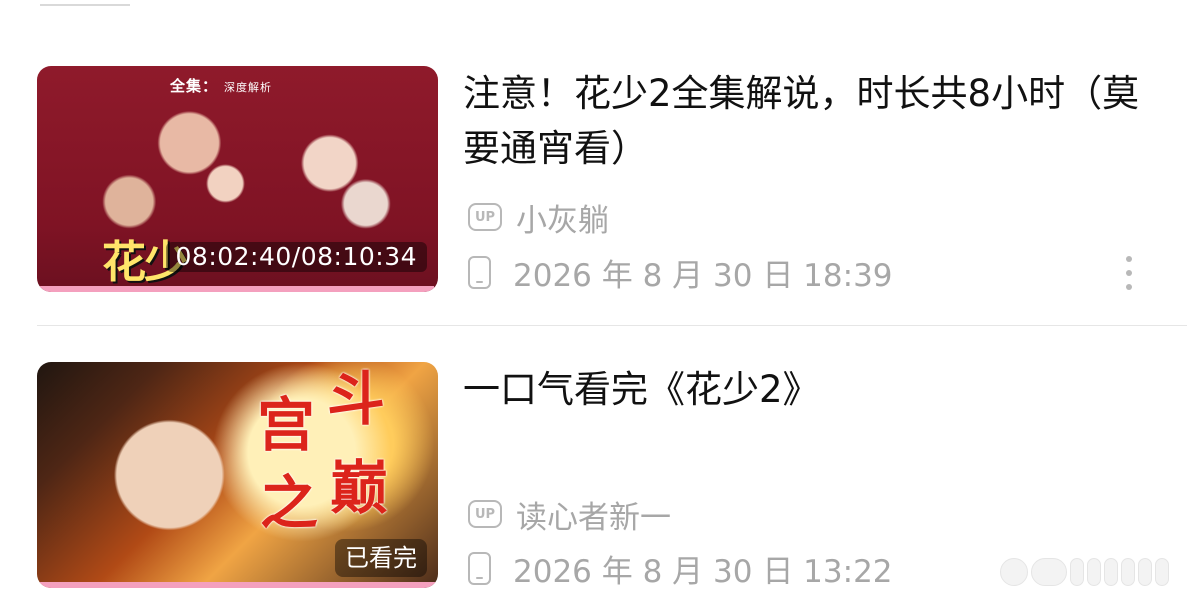 The image size is (1187, 600). I want to click on thumbnail-overlay-char: 之, so click(289, 503).